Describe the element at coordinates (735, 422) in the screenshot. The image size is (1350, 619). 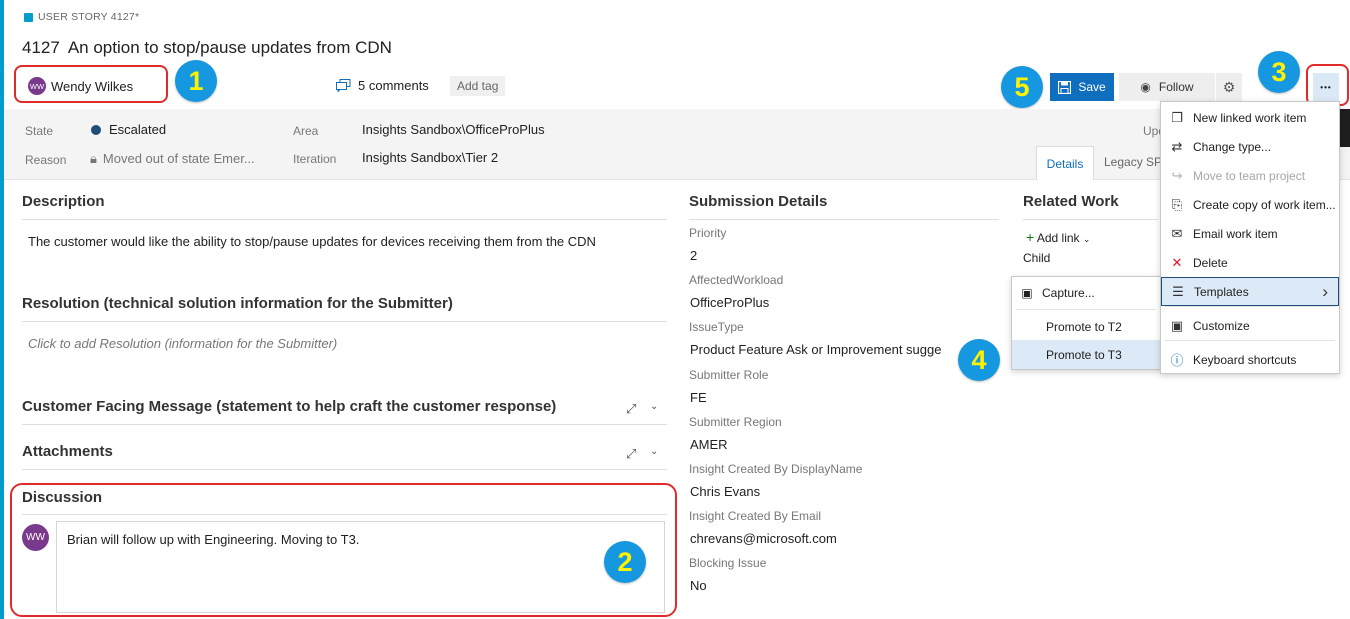
I see `submission-field-label: Submitter Region` at that location.